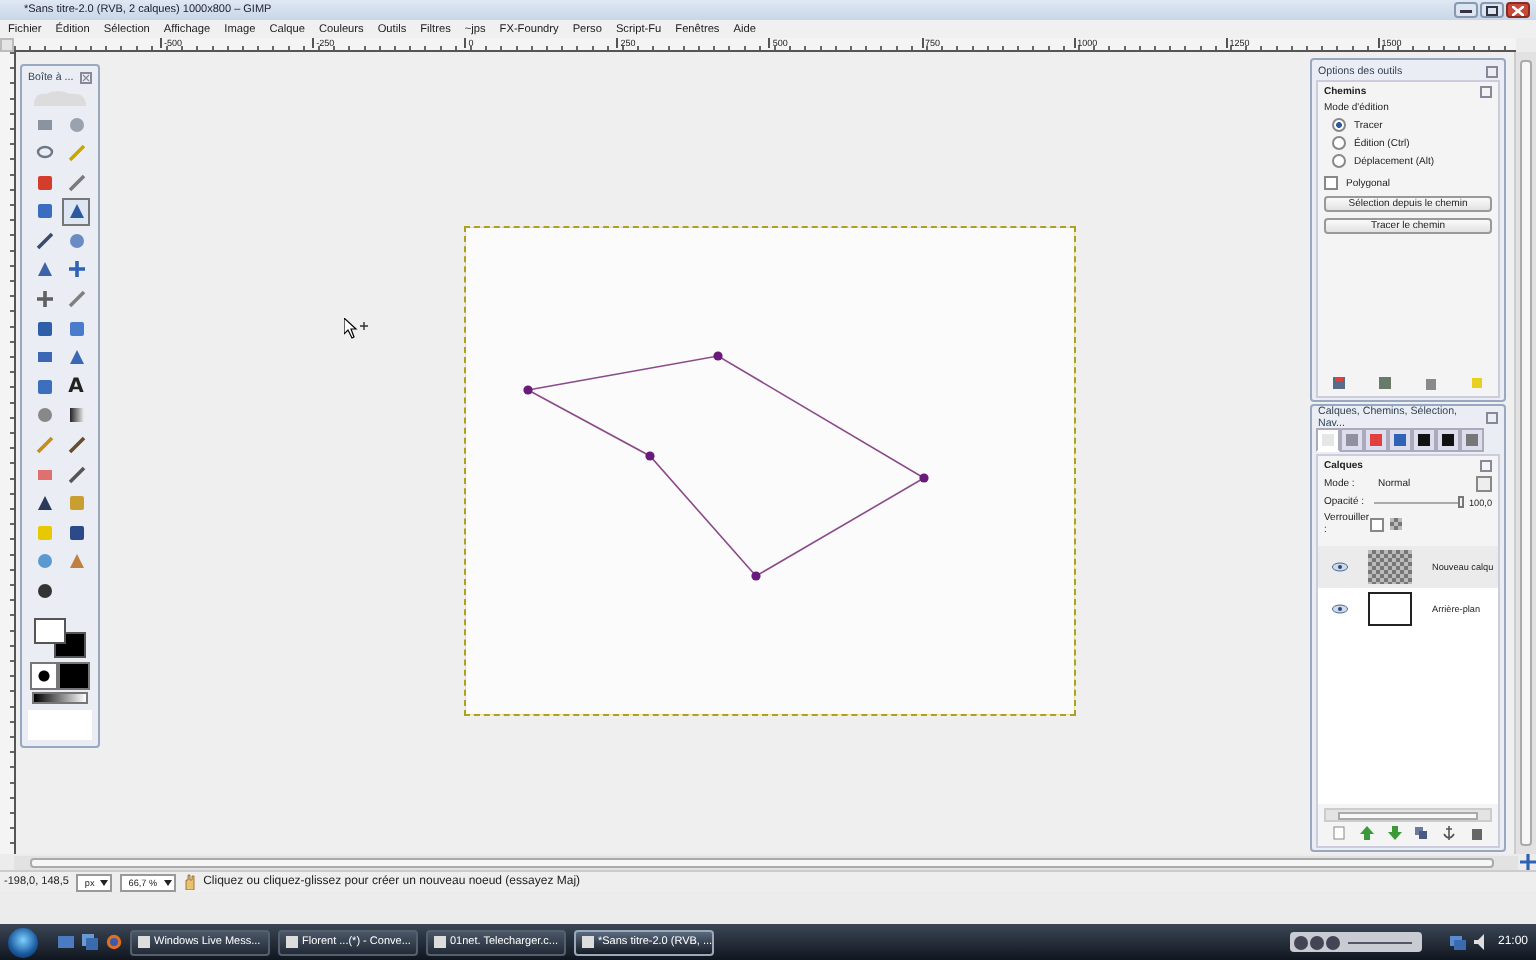  I want to click on lock-alpha-icon, so click(1396, 524).